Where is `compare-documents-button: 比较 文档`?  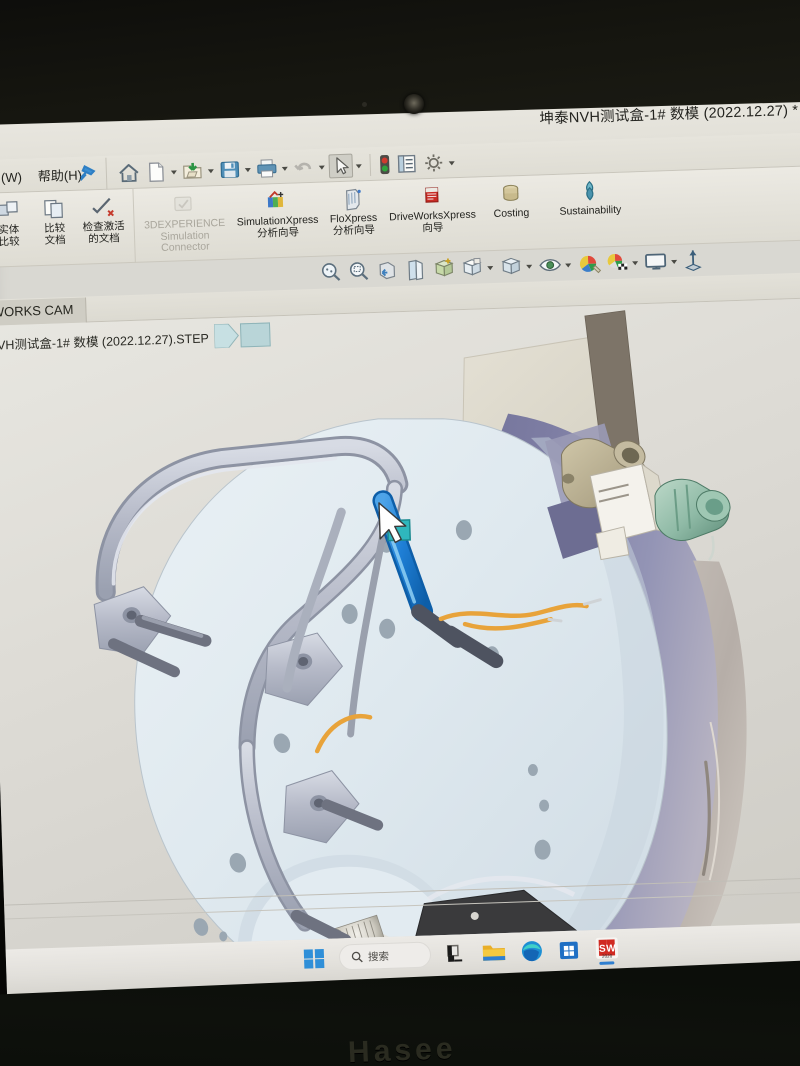
compare-documents-button: 比较 文档 is located at coordinates (55, 220).